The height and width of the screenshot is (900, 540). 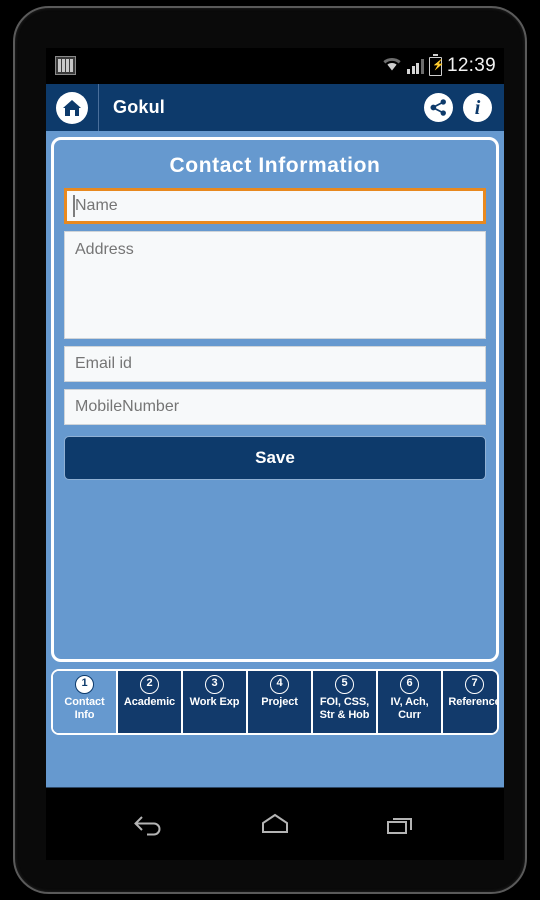 What do you see at coordinates (436, 65) in the screenshot?
I see `battery-charging-icon: ⚡` at bounding box center [436, 65].